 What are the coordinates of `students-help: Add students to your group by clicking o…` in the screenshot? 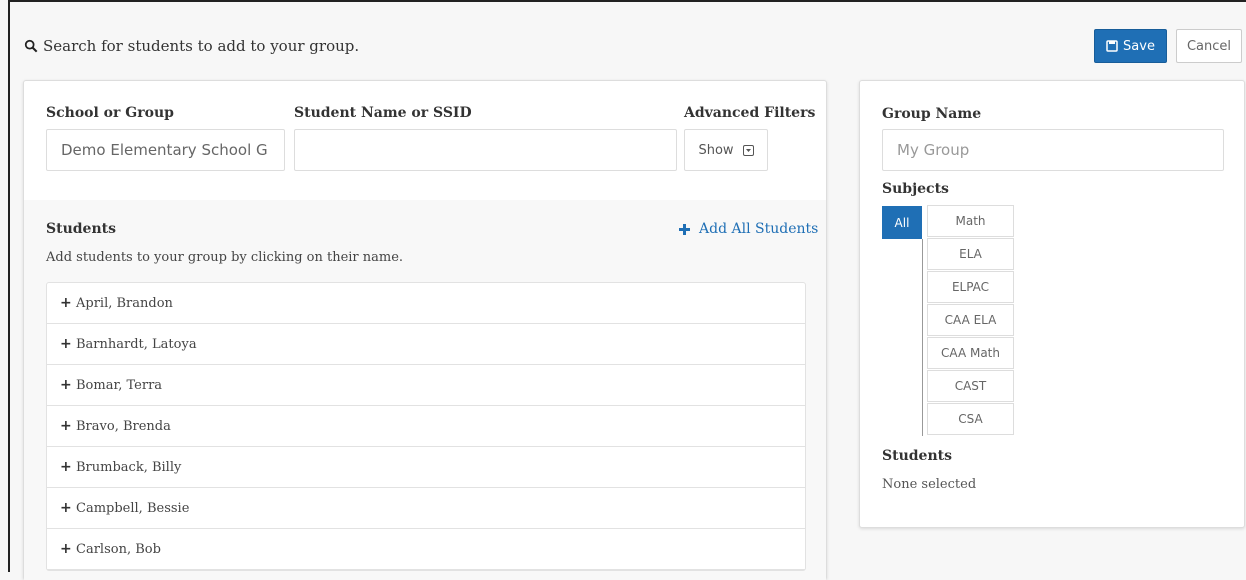 It's located at (225, 257).